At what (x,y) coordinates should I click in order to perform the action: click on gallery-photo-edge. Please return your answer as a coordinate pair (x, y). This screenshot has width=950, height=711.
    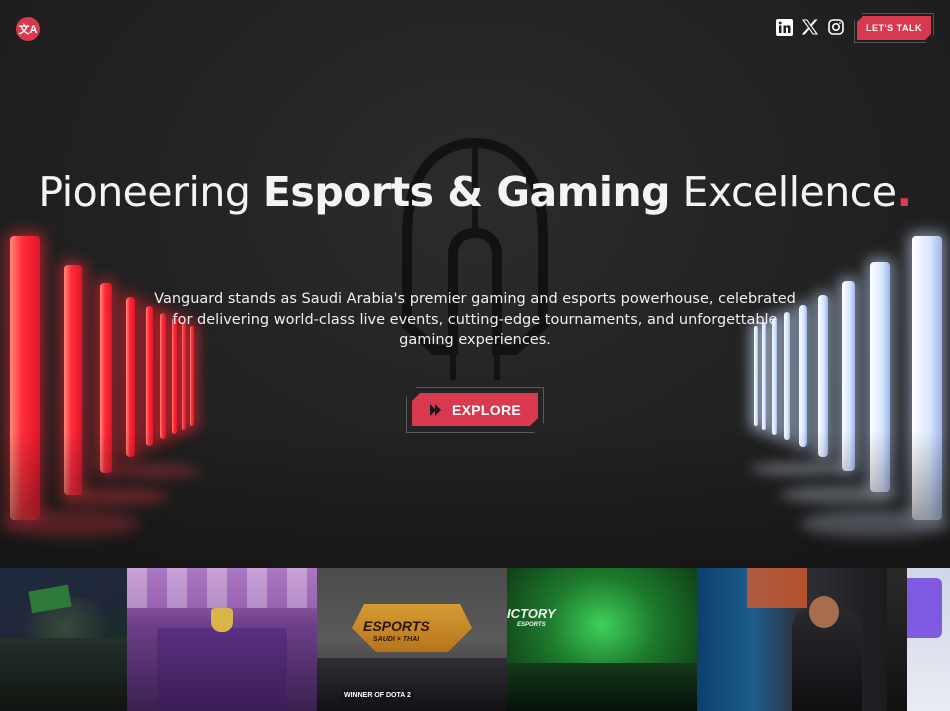
    Looking at the image, I should click on (918, 639).